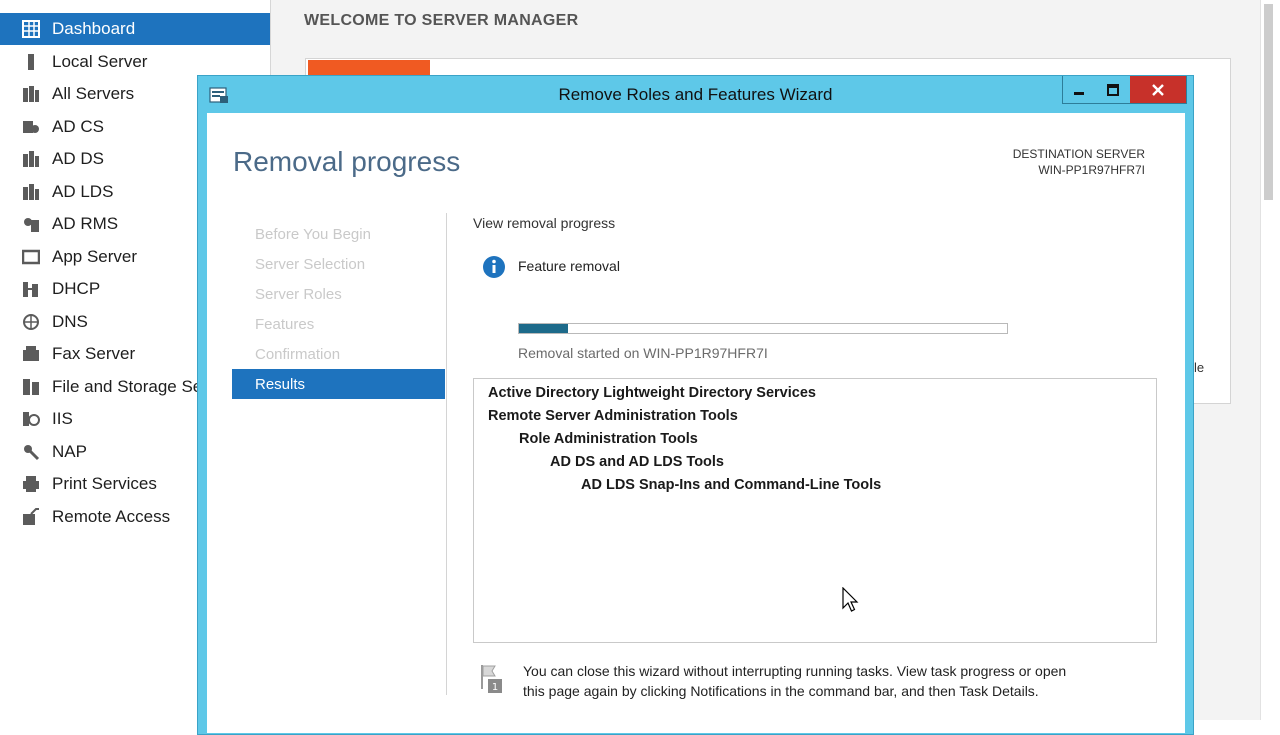 This screenshot has height=735, width=1280. Describe the element at coordinates (31, 354) in the screenshot. I see `fax-icon` at that location.